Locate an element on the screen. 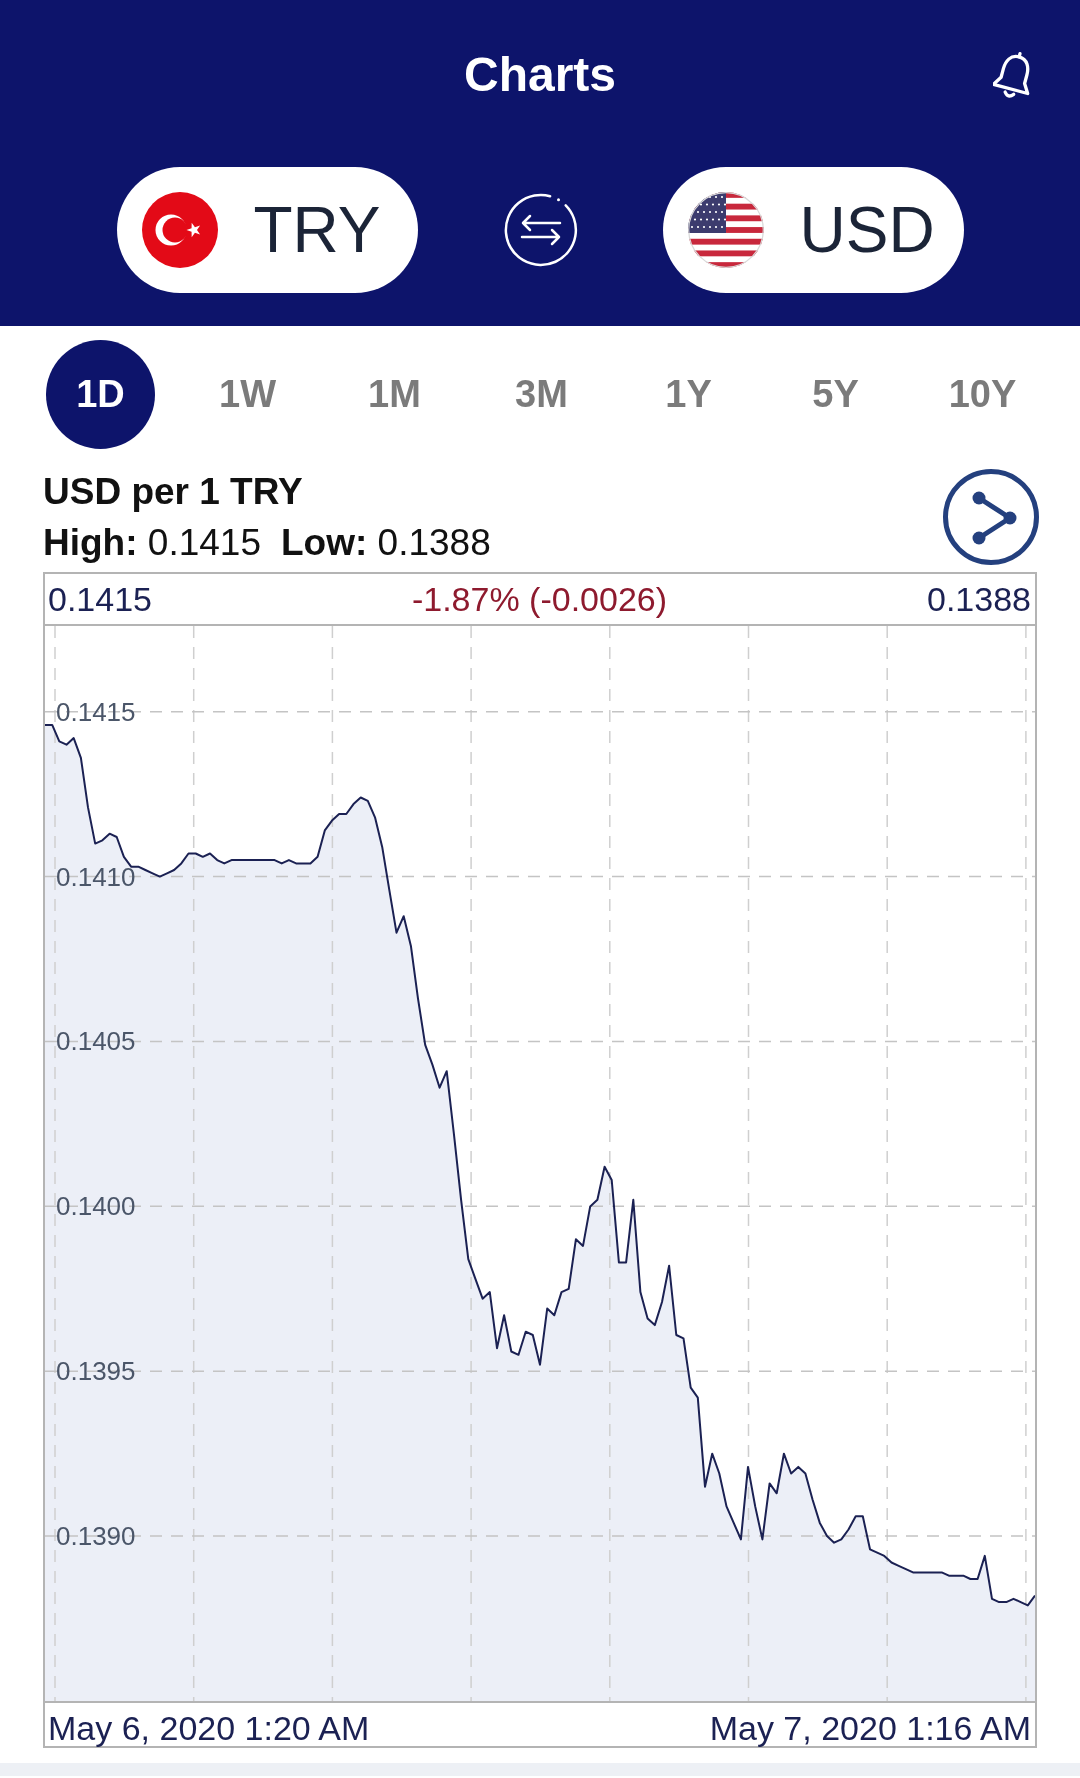 The image size is (1080, 1778). end-rate: 0.1388 is located at coordinates (979, 599).